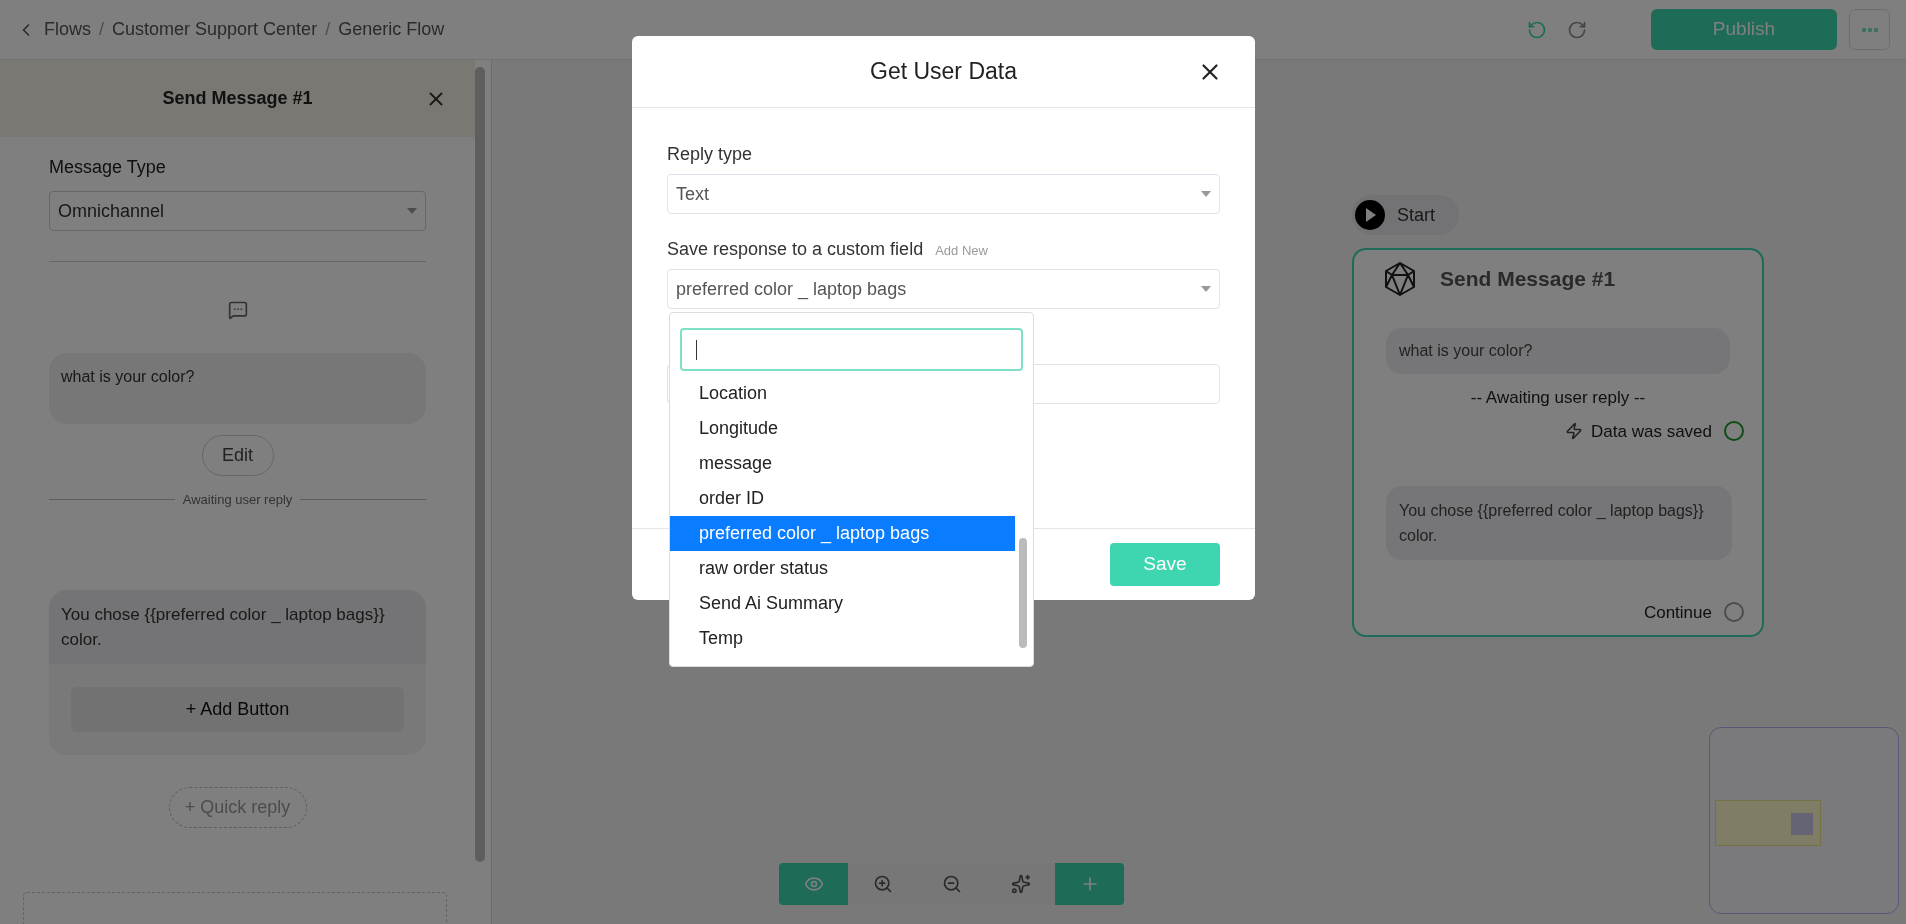 This screenshot has width=1906, height=924. Describe the element at coordinates (842, 533) in the screenshot. I see `dropdown-option: preferred color _ laptop bags` at that location.